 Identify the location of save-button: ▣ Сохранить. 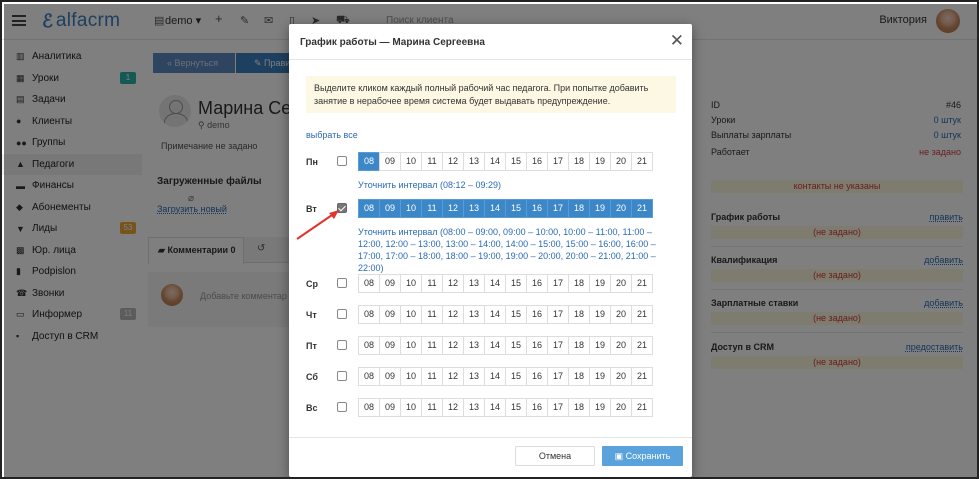
(642, 456).